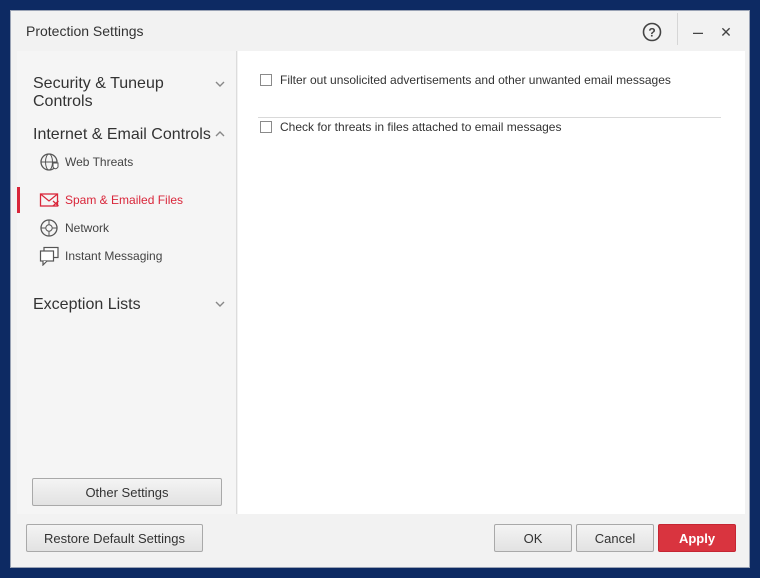 This screenshot has width=760, height=578. What do you see at coordinates (49, 200) in the screenshot?
I see `envelope-icon` at bounding box center [49, 200].